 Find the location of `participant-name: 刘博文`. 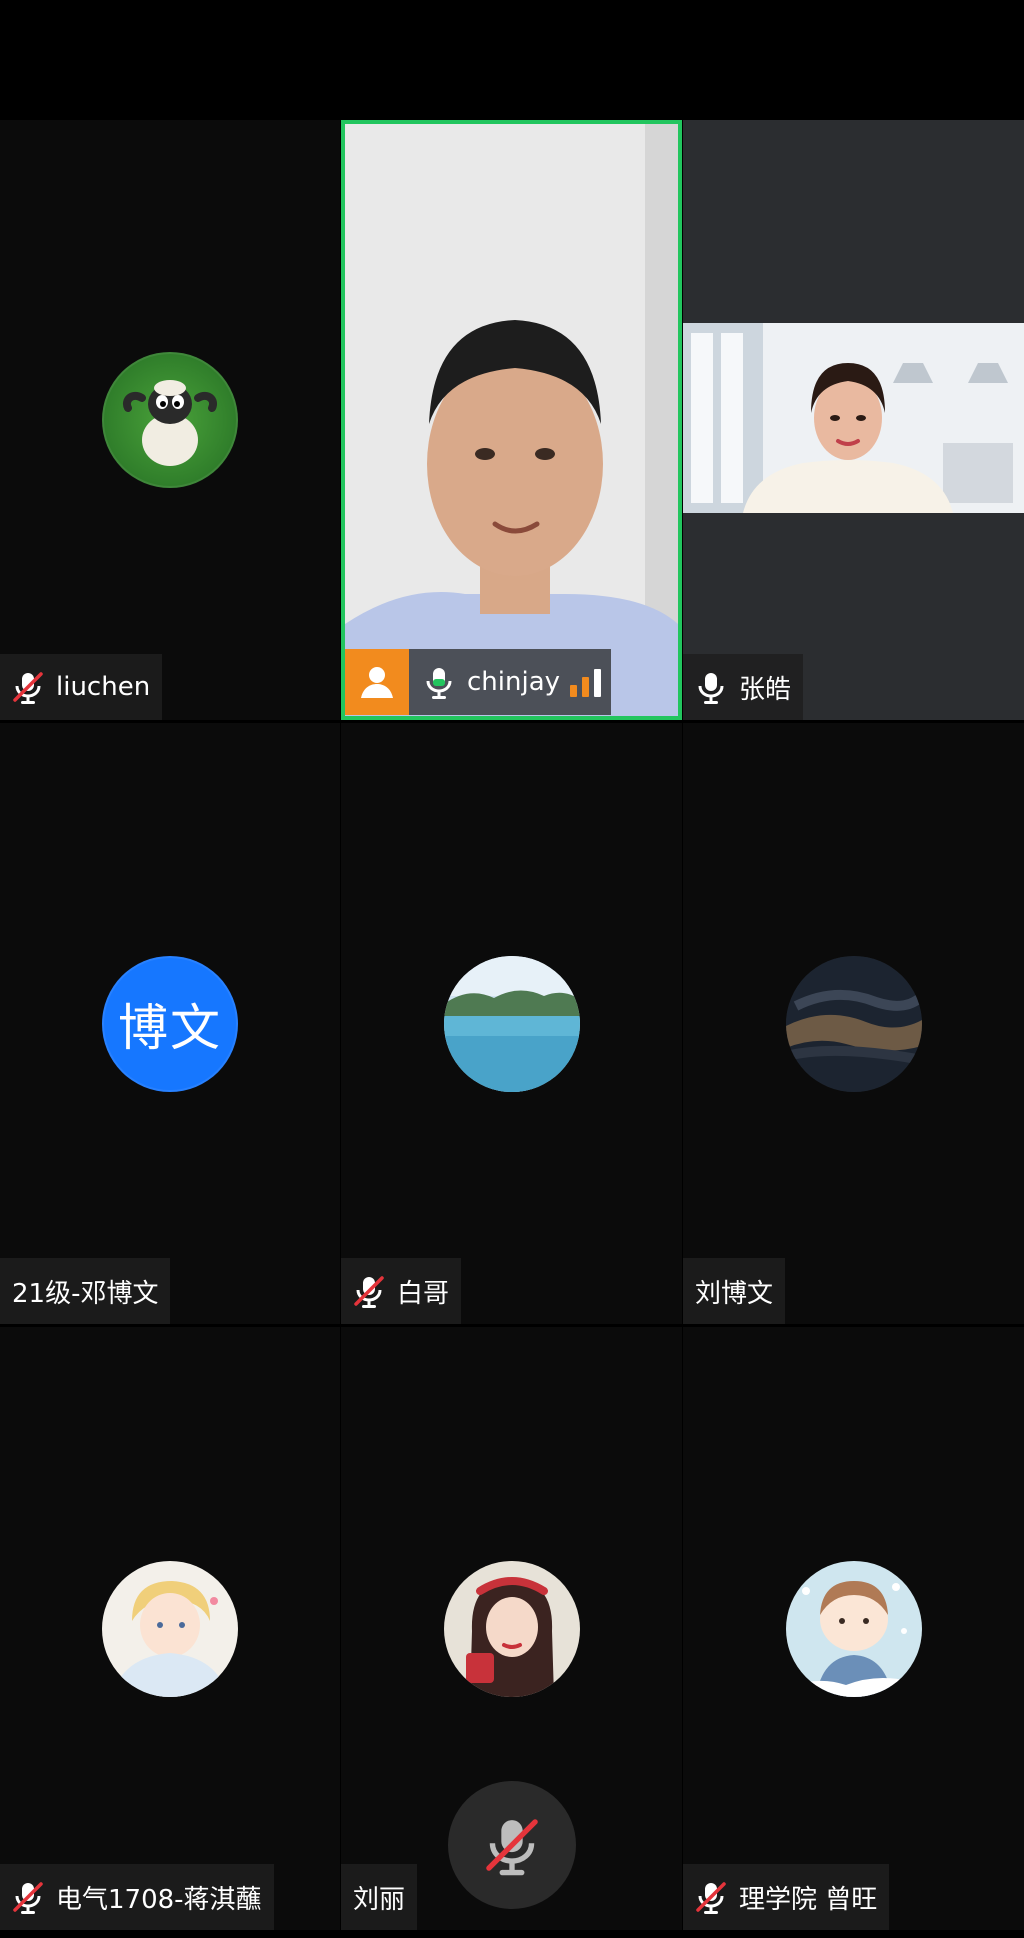

participant-name: 刘博文 is located at coordinates (734, 1293).